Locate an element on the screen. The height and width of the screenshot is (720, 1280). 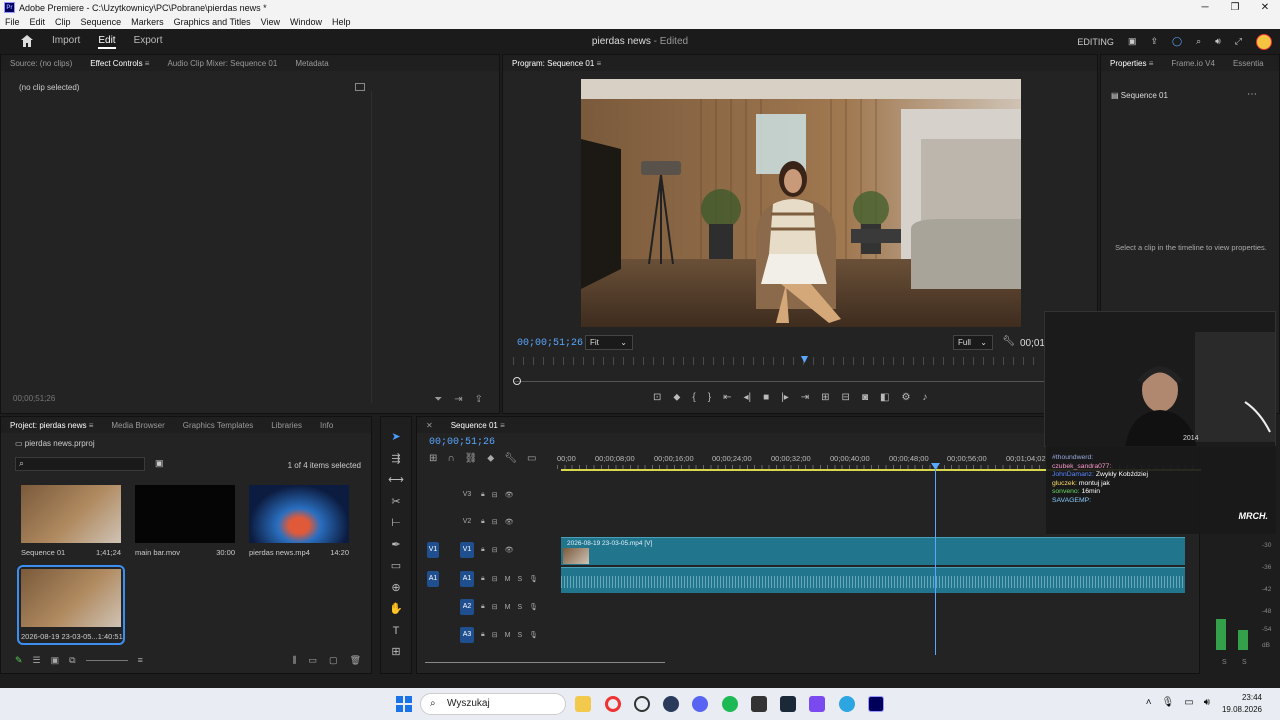
eye-icon: 👁︎ is located at coordinates (509, 522).